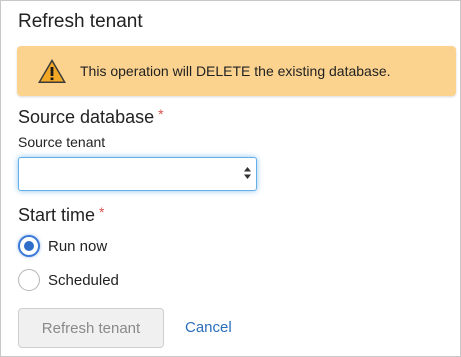  What do you see at coordinates (208, 327) in the screenshot?
I see `cancel-link: Cancel` at bounding box center [208, 327].